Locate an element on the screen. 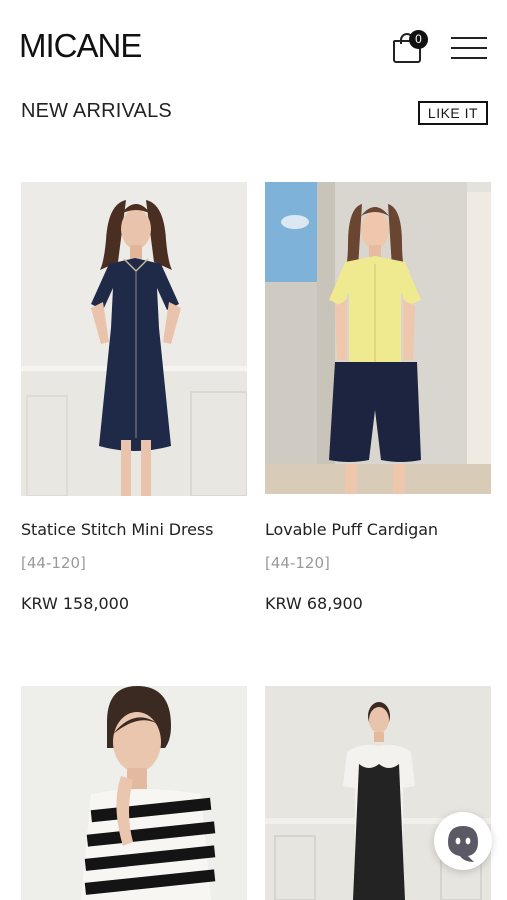  product-name: Statice Stitch Mini Dress is located at coordinates (117, 529).